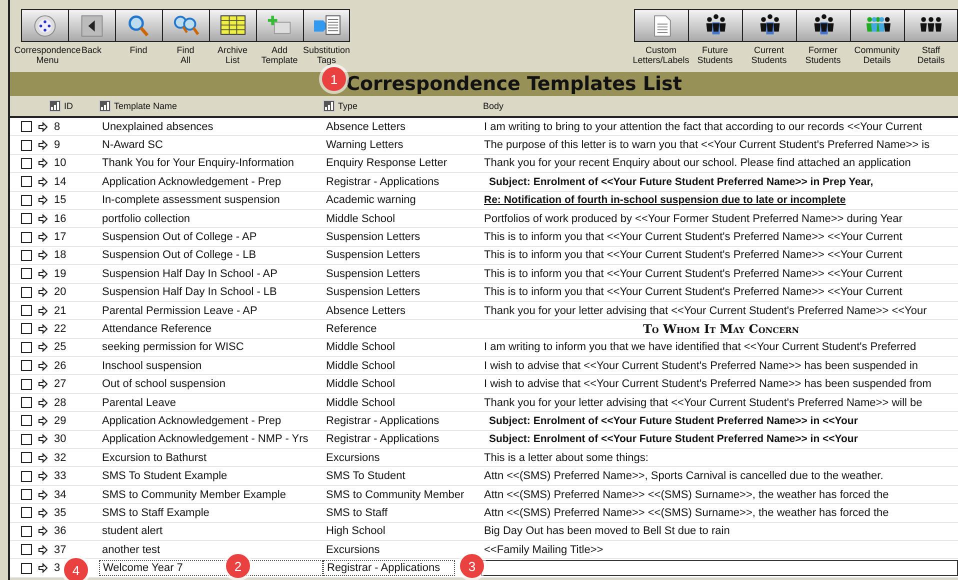 The height and width of the screenshot is (580, 958). What do you see at coordinates (705, 310) in the screenshot?
I see `body-cell-text: Thank you for your letter advising that <<Your Current Student's Preferred Name>> <<Your` at bounding box center [705, 310].